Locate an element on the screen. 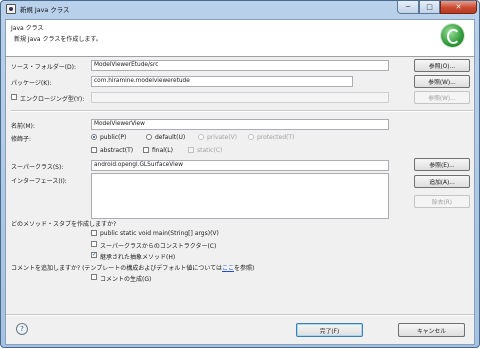 The width and height of the screenshot is (480, 348). interfaces-label: インターフェース(I): is located at coordinates (39, 181).